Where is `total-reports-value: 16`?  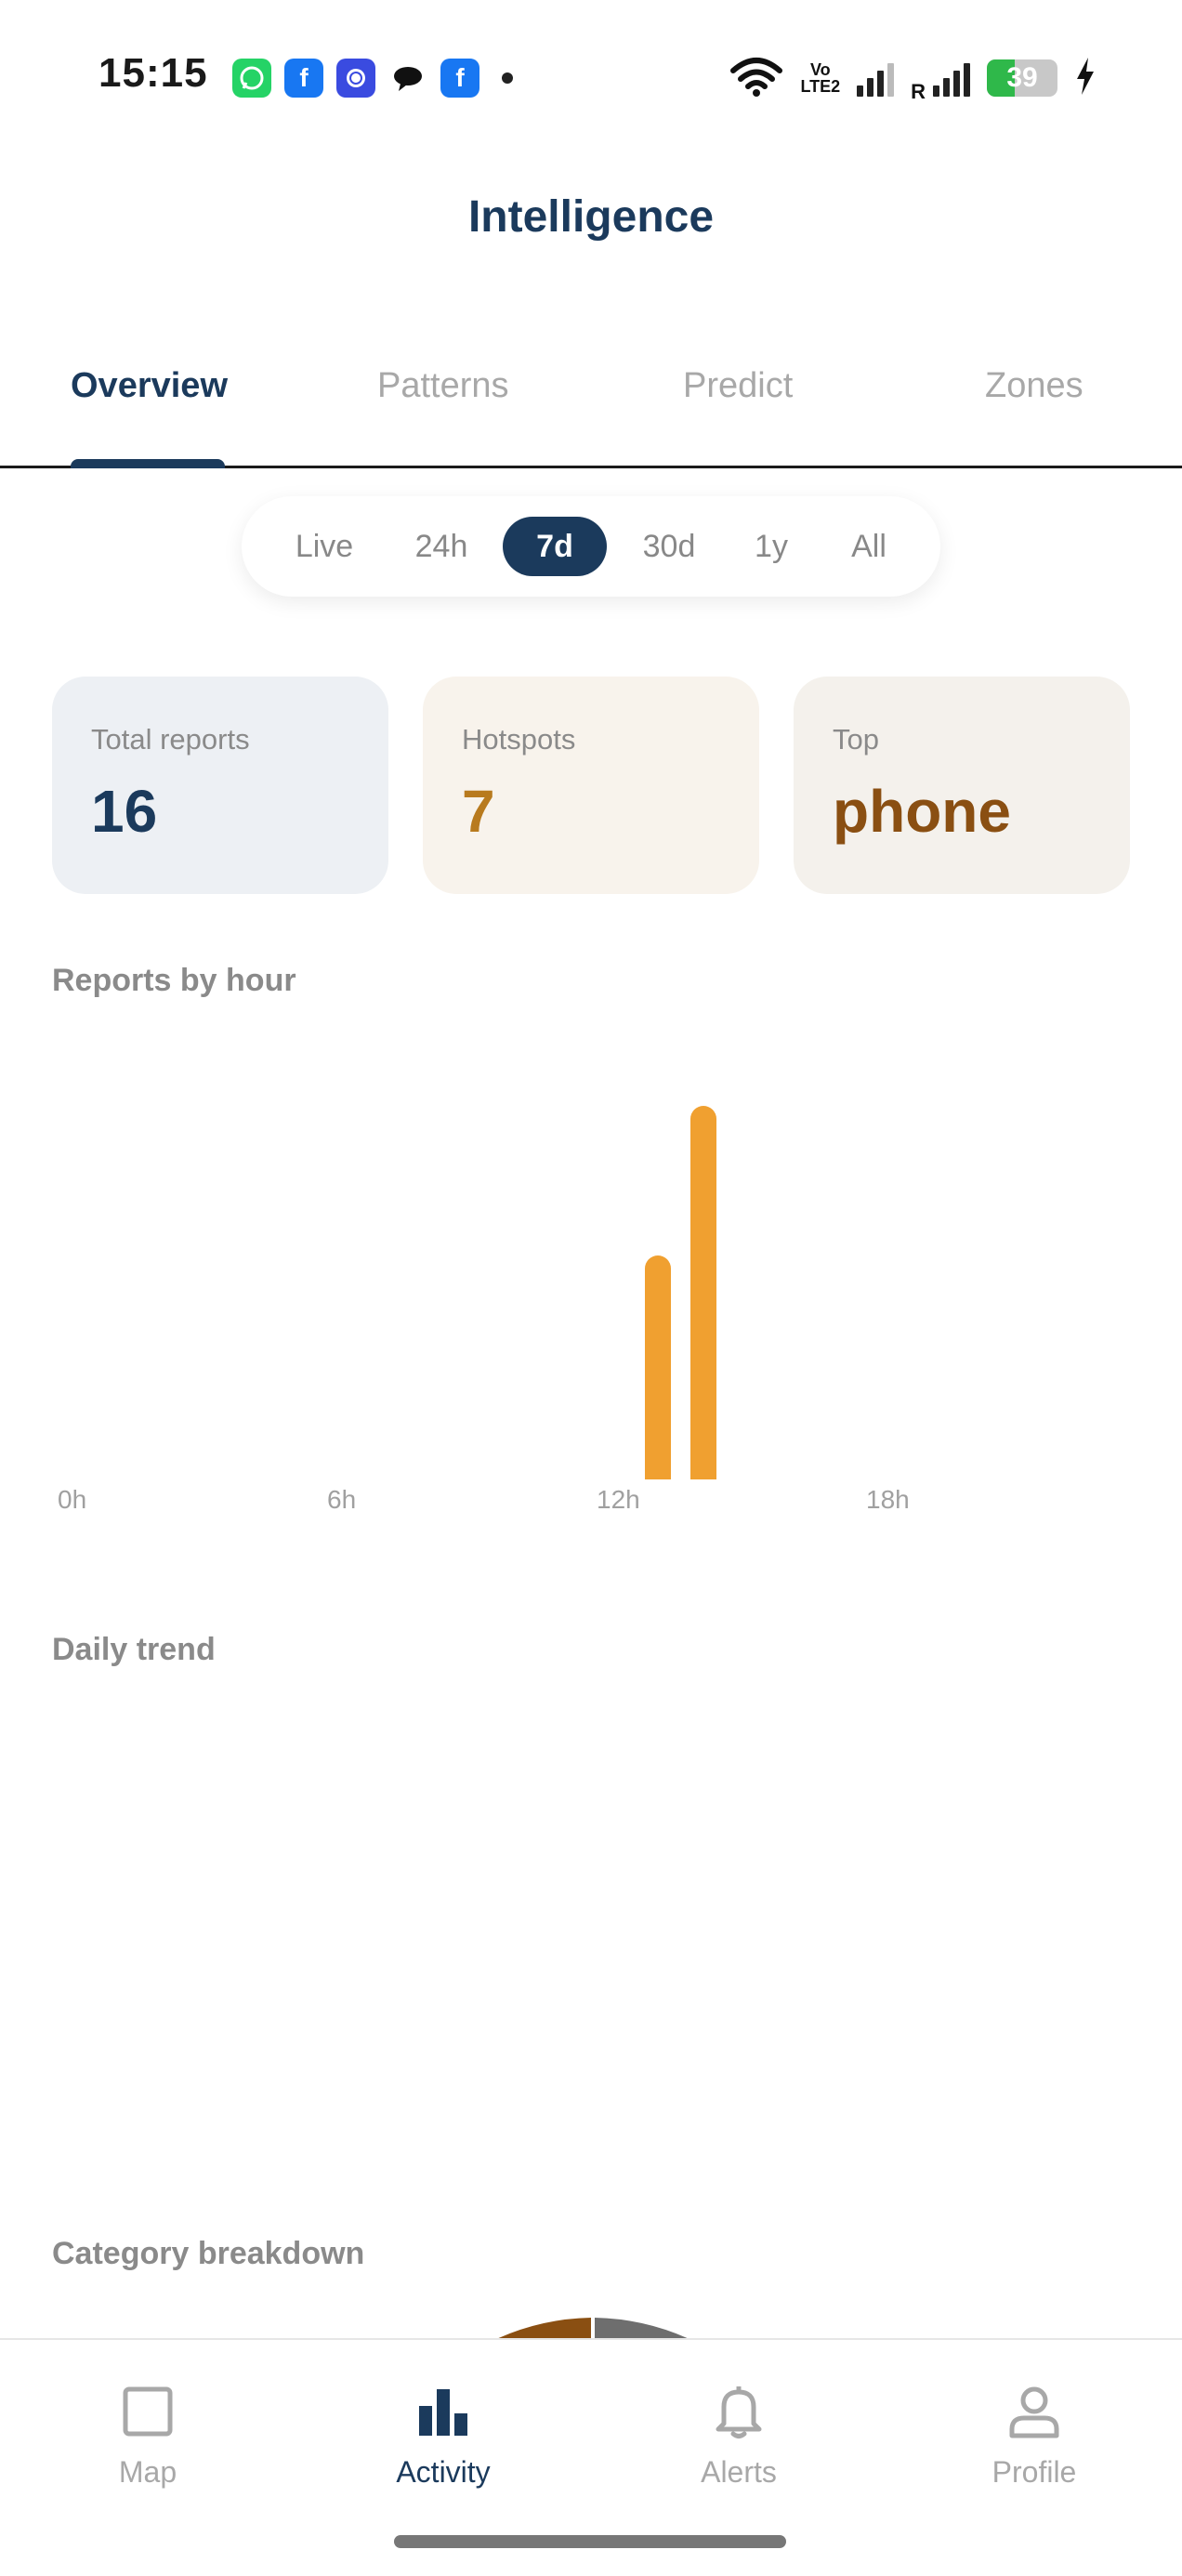
total-reports-value: 16 is located at coordinates (124, 811).